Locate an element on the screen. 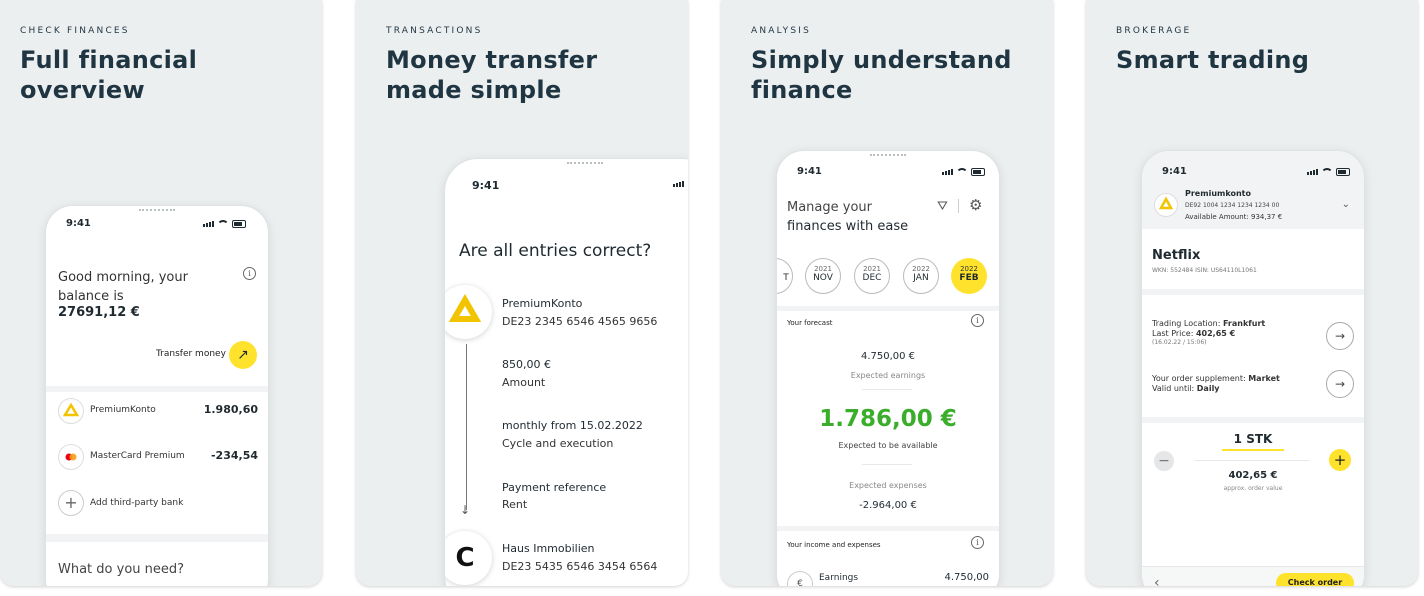 The height and width of the screenshot is (596, 1424). valid-until-value: Daily is located at coordinates (1208, 388).